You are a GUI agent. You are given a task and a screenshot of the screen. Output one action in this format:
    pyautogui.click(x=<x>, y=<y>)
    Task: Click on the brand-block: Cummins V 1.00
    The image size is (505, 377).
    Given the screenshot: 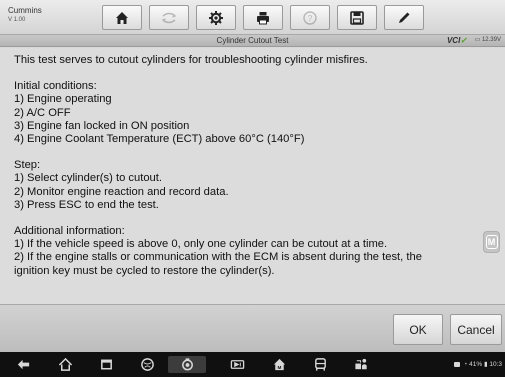 What is the action you would take?
    pyautogui.click(x=43, y=18)
    